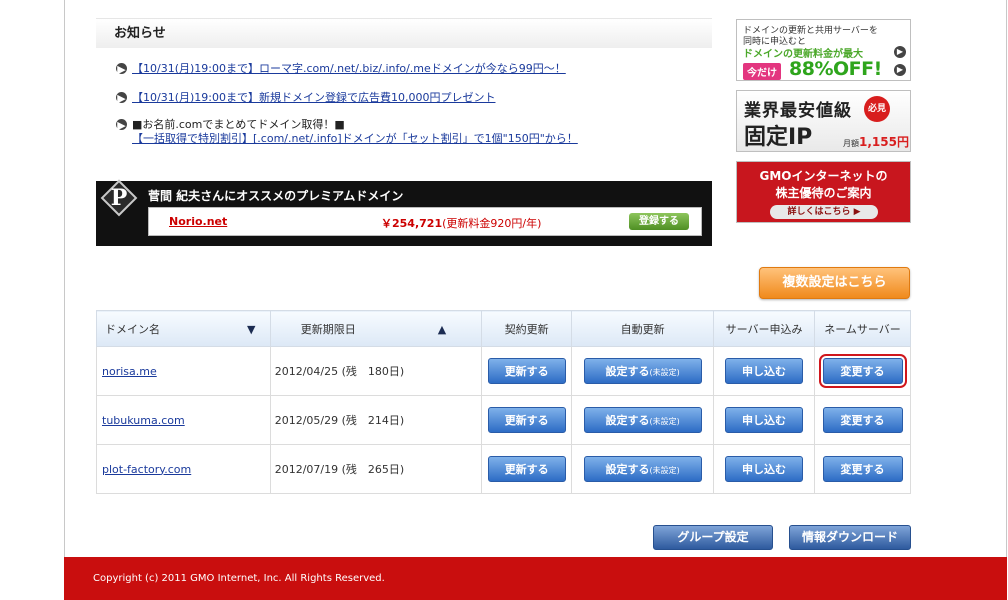 Image resolution: width=1008 pixels, height=600 pixels. Describe the element at coordinates (376, 328) in the screenshot. I see `column-header-expiry: 更新期限日 ▲` at that location.